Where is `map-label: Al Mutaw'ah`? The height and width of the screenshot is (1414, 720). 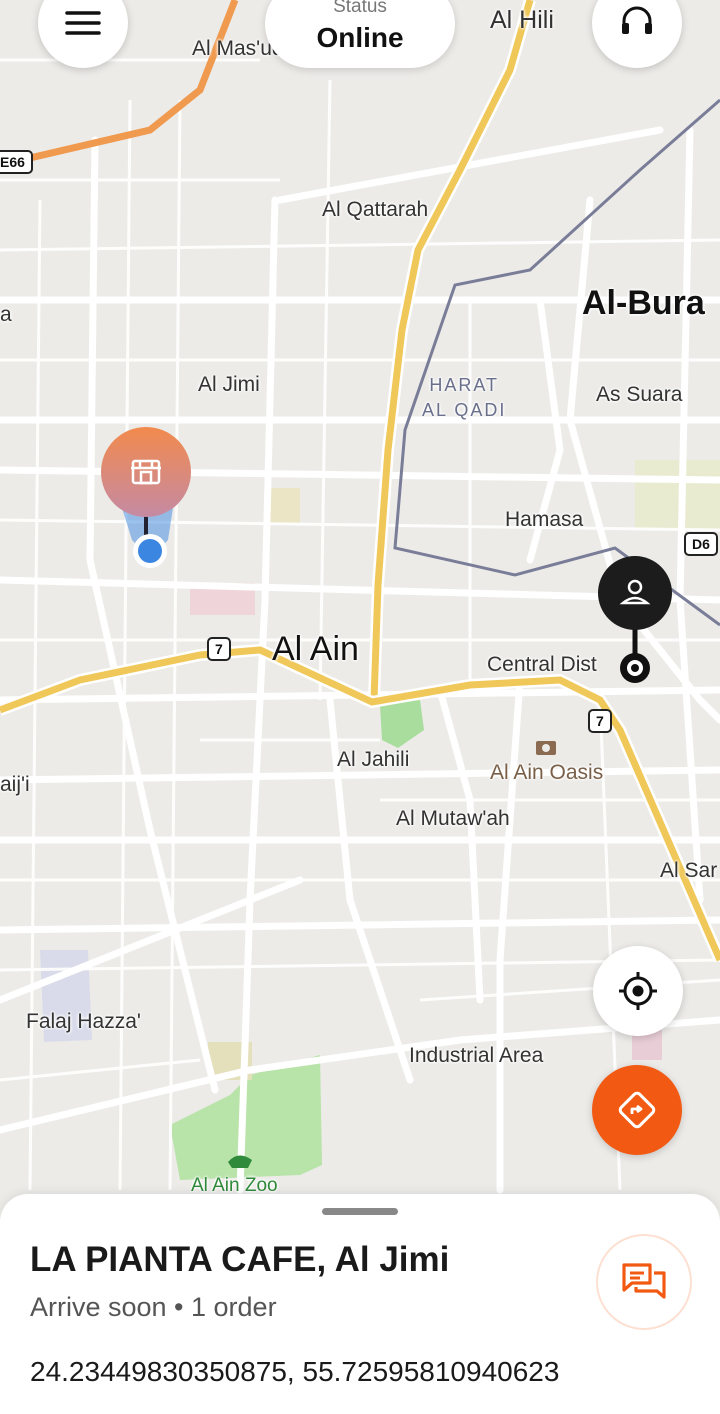
map-label: Al Mutaw'ah is located at coordinates (453, 818).